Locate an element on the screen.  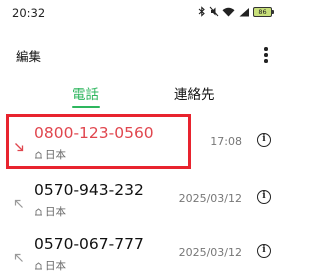
mobile-signal-icon is located at coordinates (244, 11).